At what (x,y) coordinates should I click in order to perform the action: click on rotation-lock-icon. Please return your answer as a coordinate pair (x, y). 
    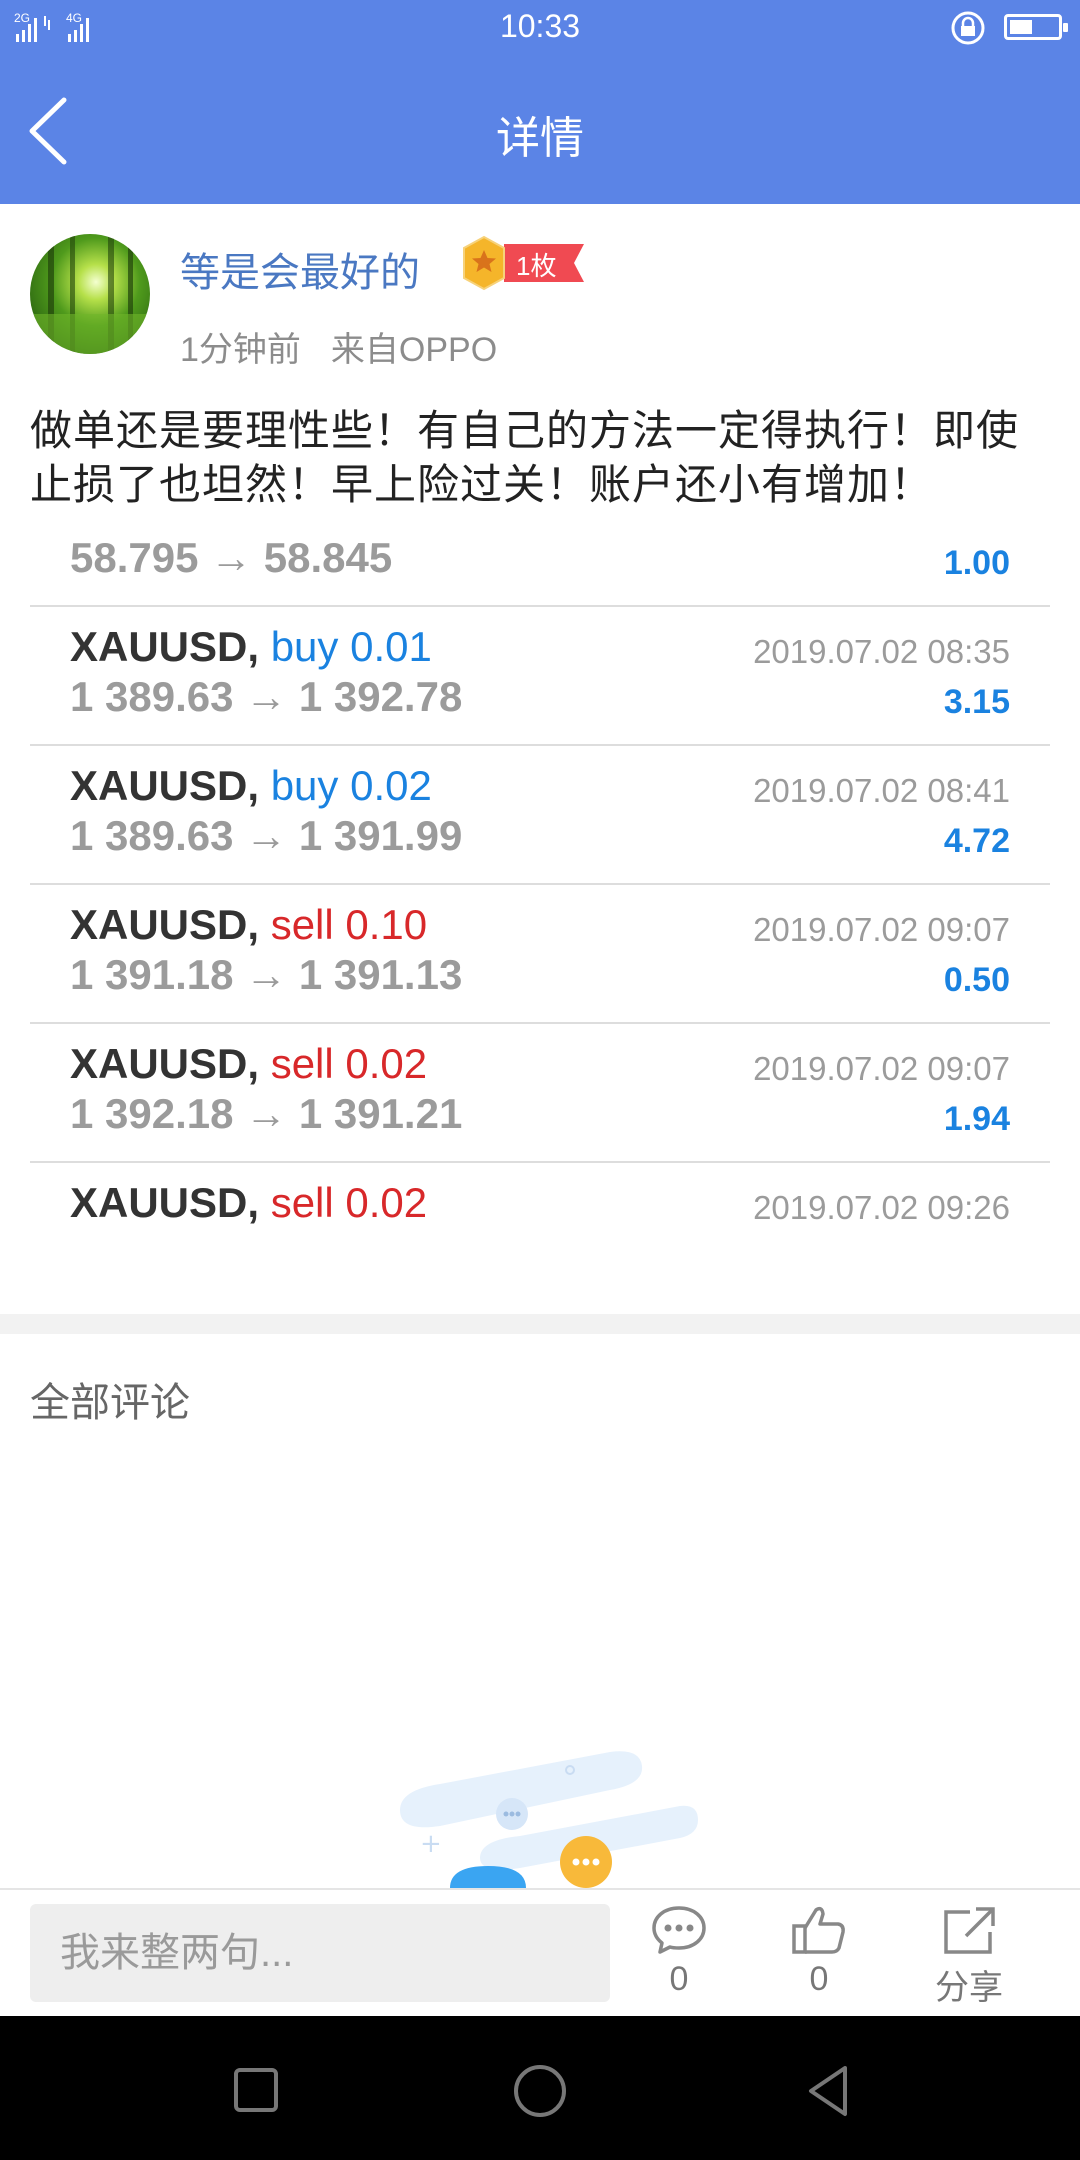
    Looking at the image, I should click on (968, 28).